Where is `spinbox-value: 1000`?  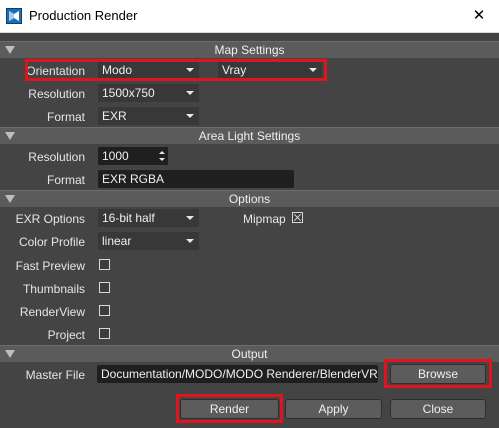
spinbox-value: 1000 is located at coordinates (115, 156).